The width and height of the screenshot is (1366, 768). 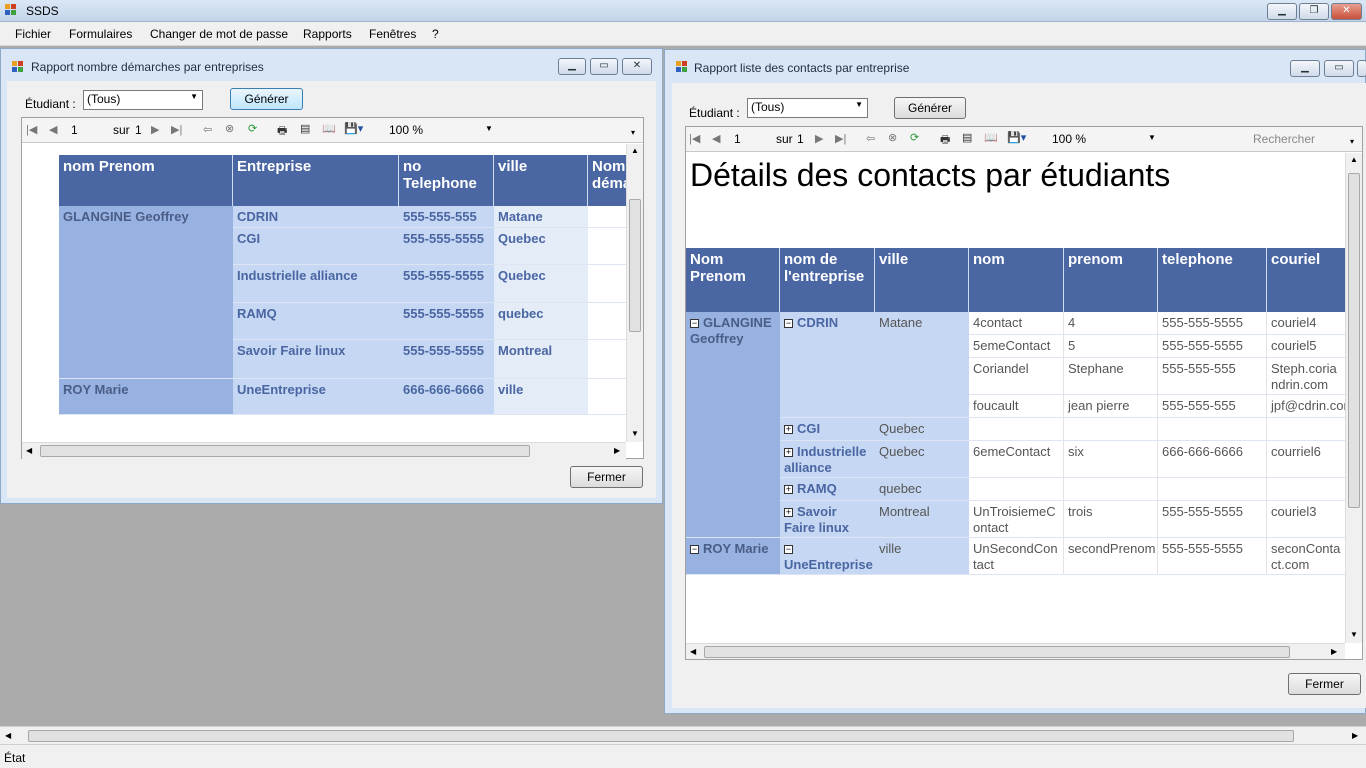 I want to click on total-pages: 1, so click(x=800, y=139).